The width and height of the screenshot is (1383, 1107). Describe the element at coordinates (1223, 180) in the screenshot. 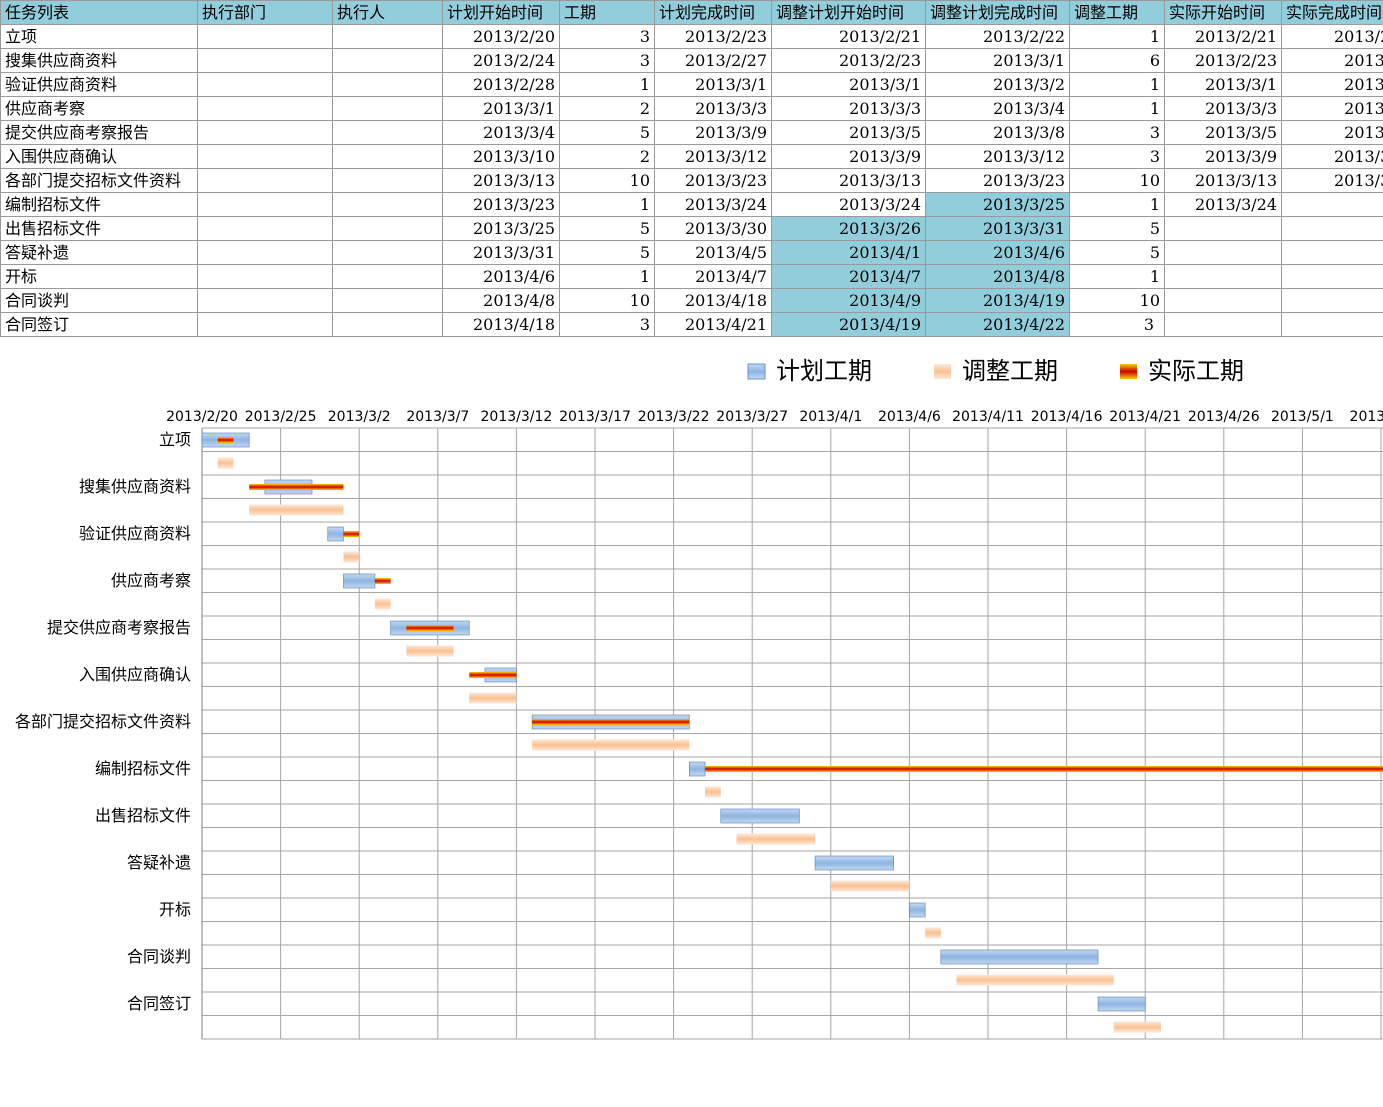

I see `cell-act-start: 2013/3/13` at that location.